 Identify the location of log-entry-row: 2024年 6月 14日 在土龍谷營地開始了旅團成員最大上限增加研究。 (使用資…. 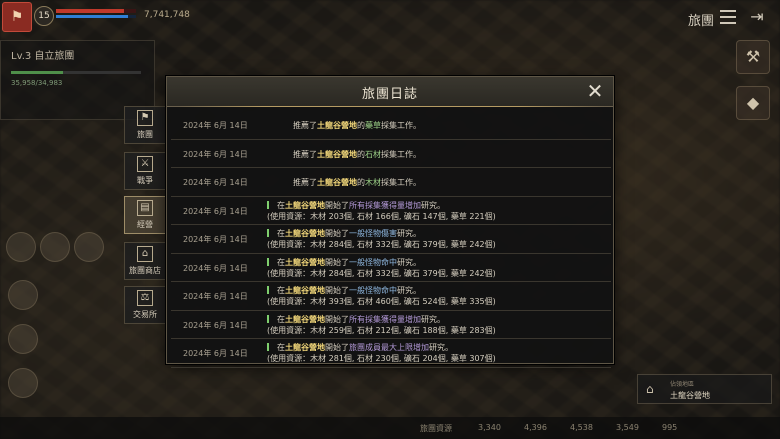
(391, 353).